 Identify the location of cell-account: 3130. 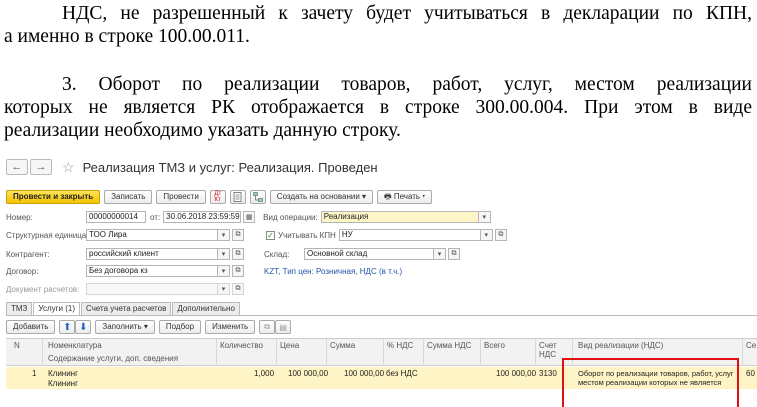
(548, 373).